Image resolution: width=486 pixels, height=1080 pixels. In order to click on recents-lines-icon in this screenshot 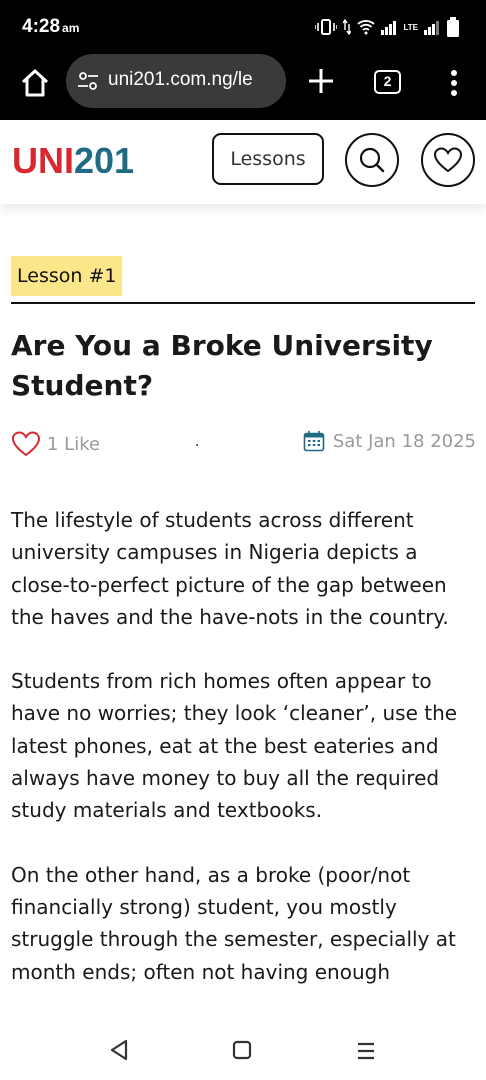, I will do `click(366, 1051)`.